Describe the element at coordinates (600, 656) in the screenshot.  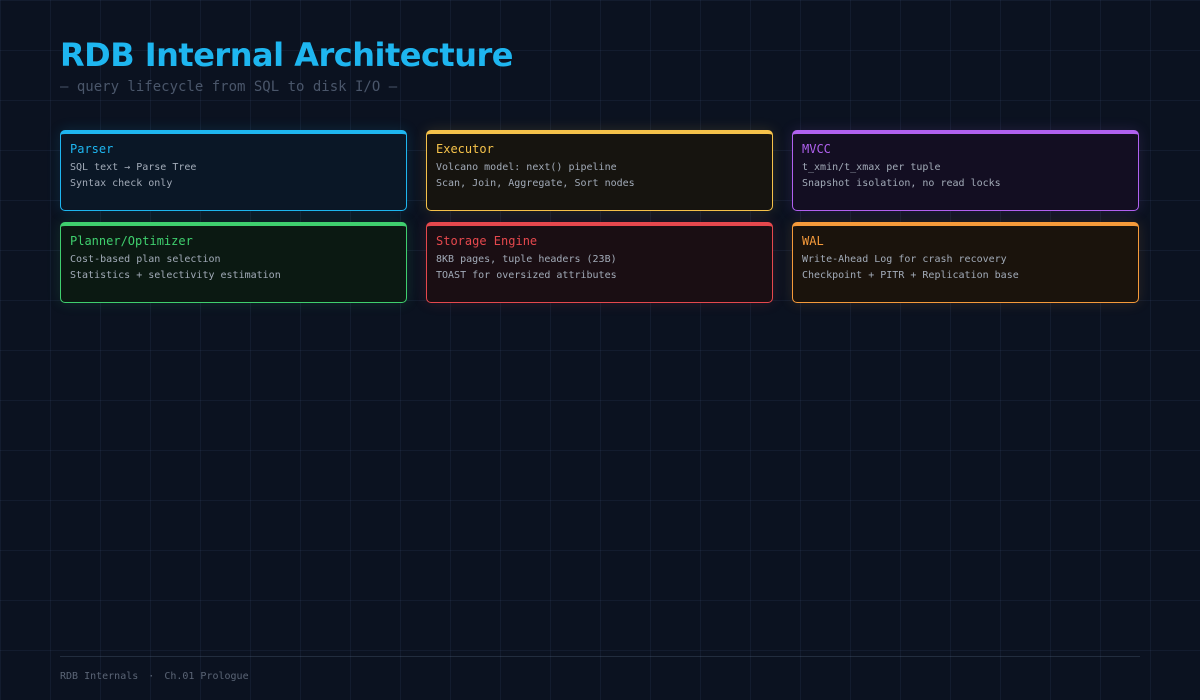
I see `footer-divider` at that location.